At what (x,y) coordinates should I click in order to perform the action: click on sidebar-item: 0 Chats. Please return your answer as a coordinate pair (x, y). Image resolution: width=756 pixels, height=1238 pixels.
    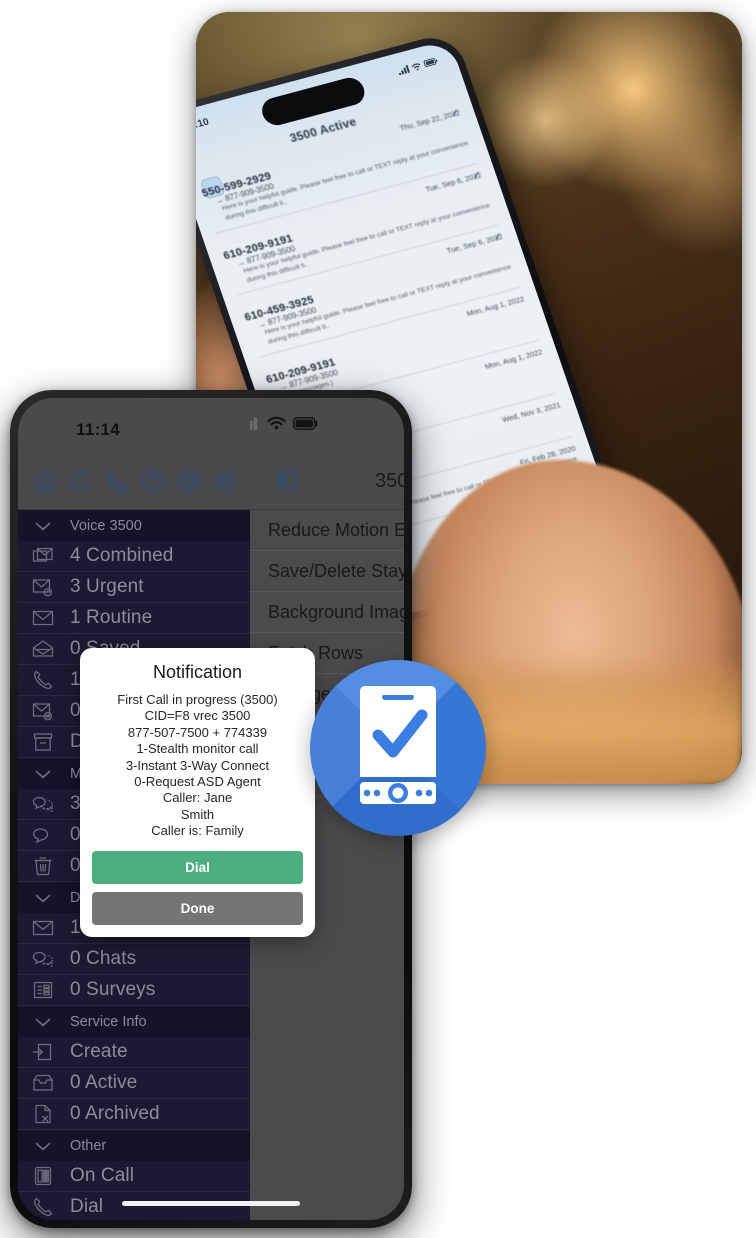
    Looking at the image, I should click on (134, 959).